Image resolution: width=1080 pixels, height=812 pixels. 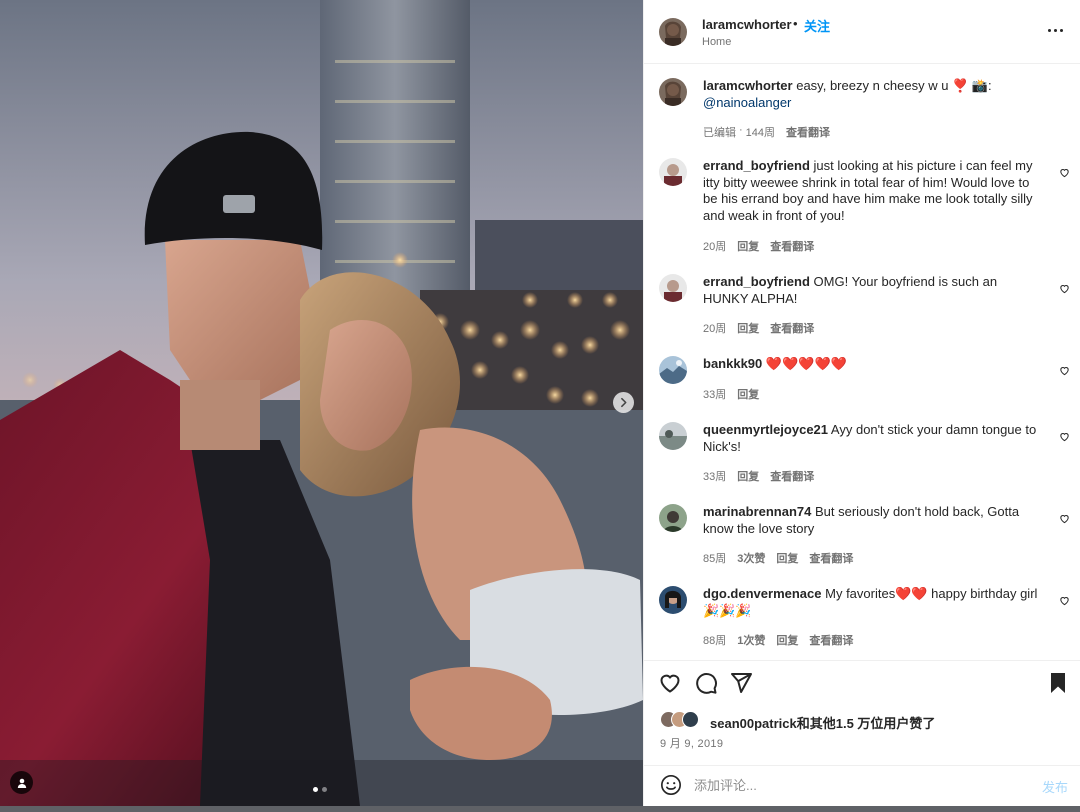 What do you see at coordinates (719, 133) in the screenshot?
I see `edited-label: 已编辑` at bounding box center [719, 133].